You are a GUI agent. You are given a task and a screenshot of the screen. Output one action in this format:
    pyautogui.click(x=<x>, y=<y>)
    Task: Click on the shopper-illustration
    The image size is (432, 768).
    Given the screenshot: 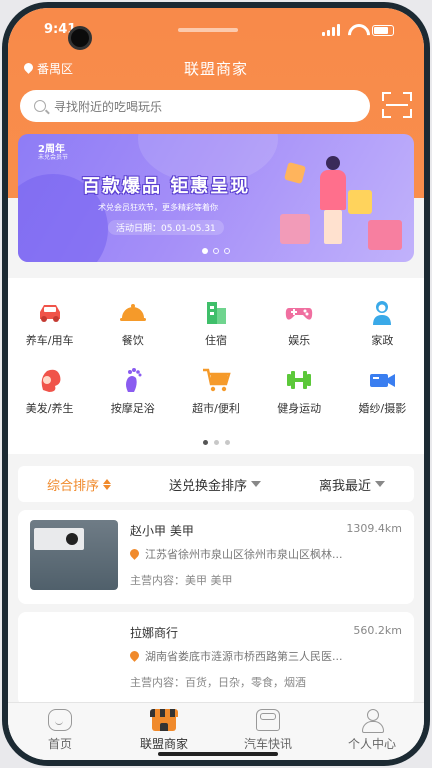 What is the action you would take?
    pyautogui.click(x=334, y=201)
    